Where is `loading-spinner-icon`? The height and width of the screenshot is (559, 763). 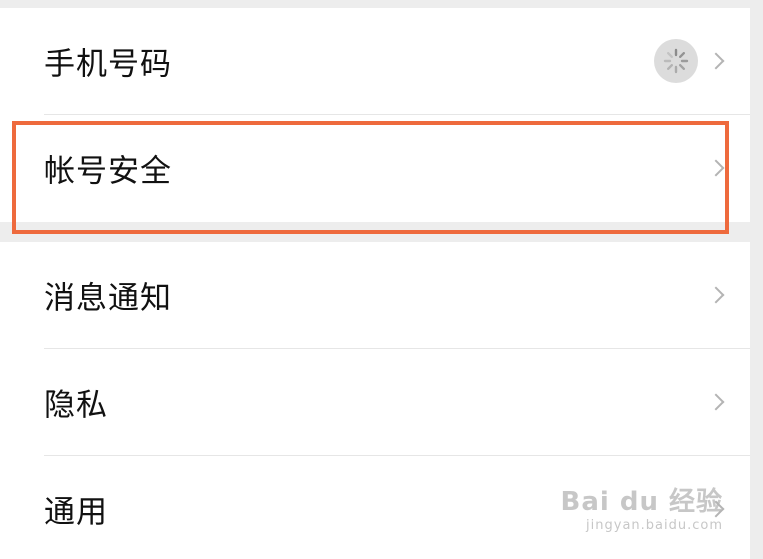 loading-spinner-icon is located at coordinates (676, 61).